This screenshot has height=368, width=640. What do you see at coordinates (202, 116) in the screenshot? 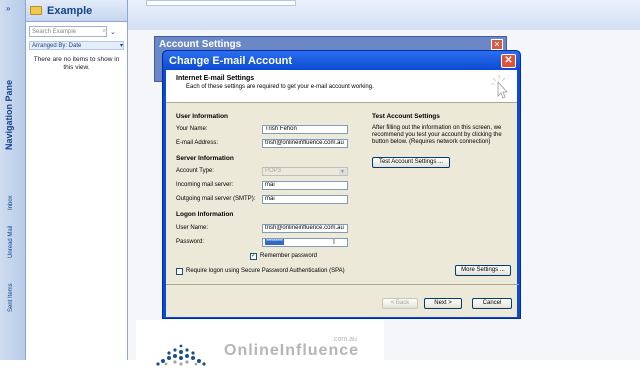
I see `user-info-title: User Information` at bounding box center [202, 116].